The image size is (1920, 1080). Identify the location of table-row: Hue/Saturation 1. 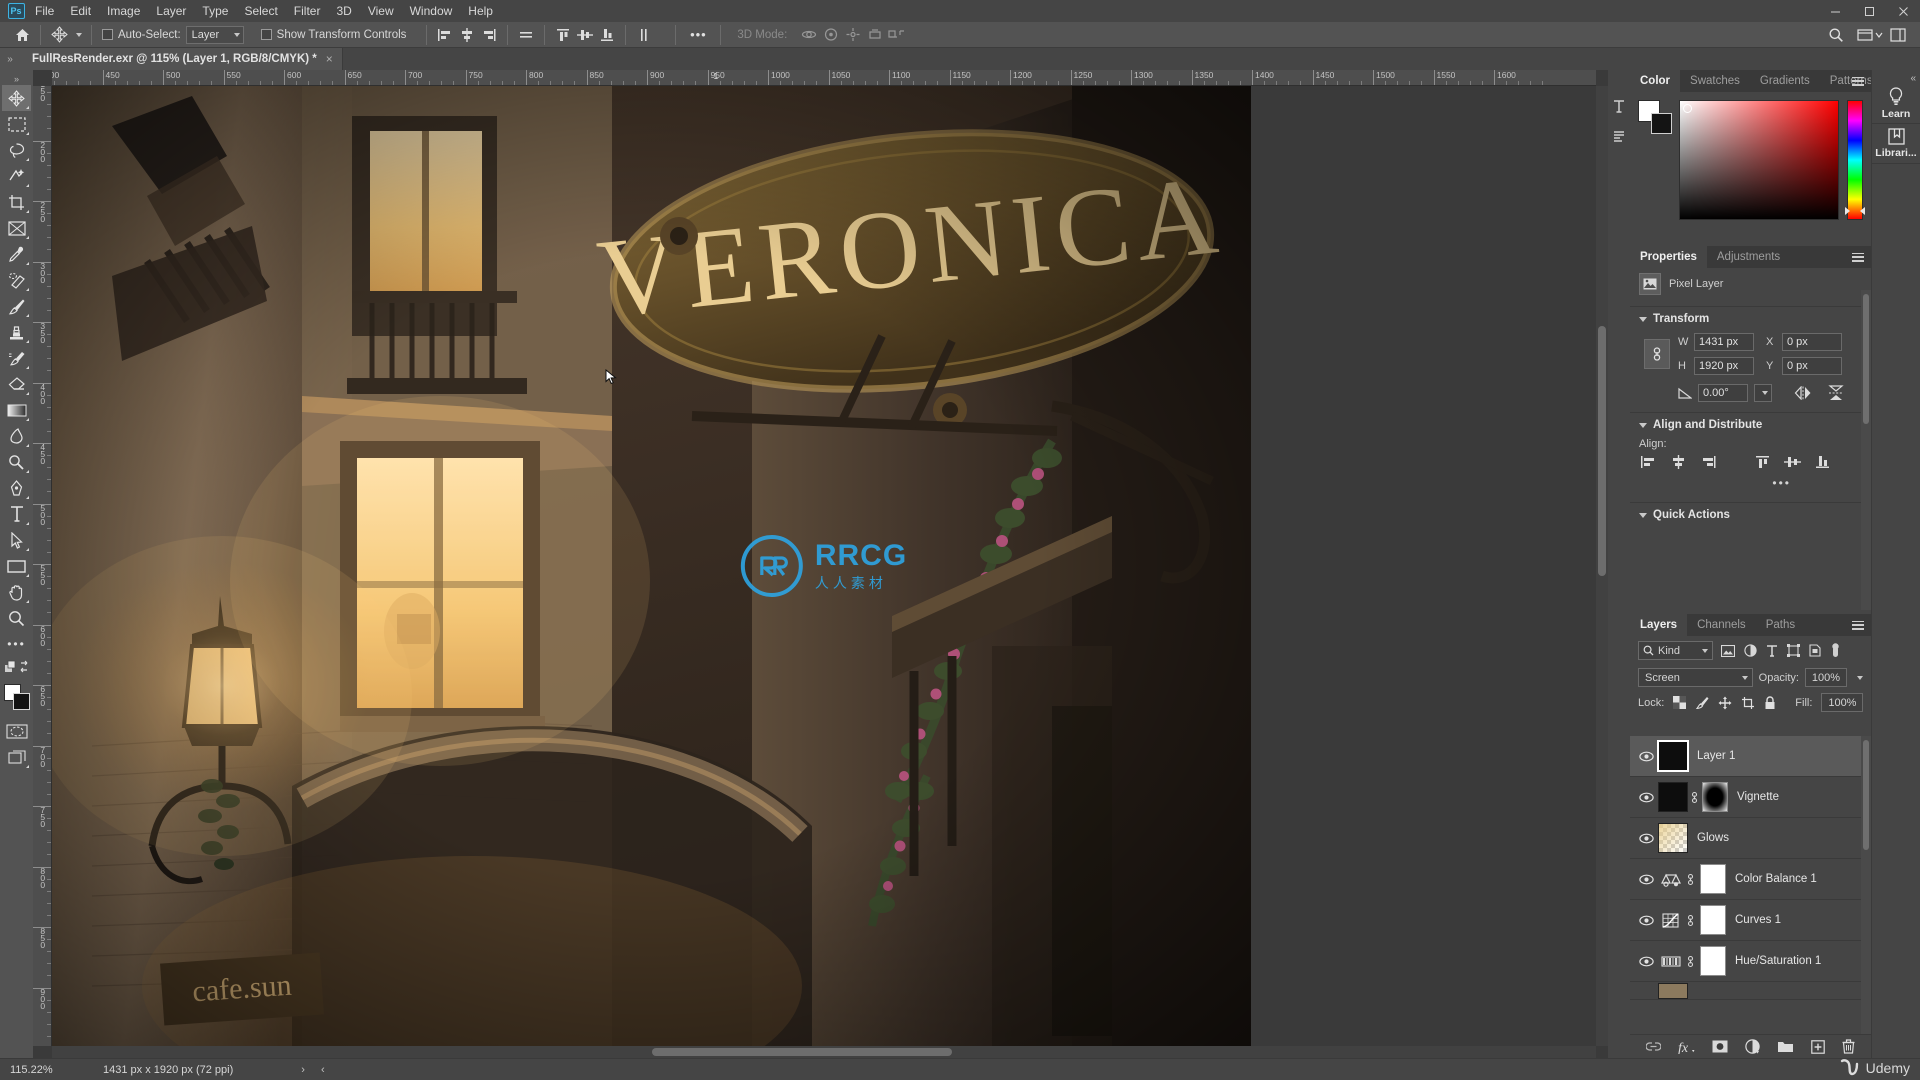
(1750, 961).